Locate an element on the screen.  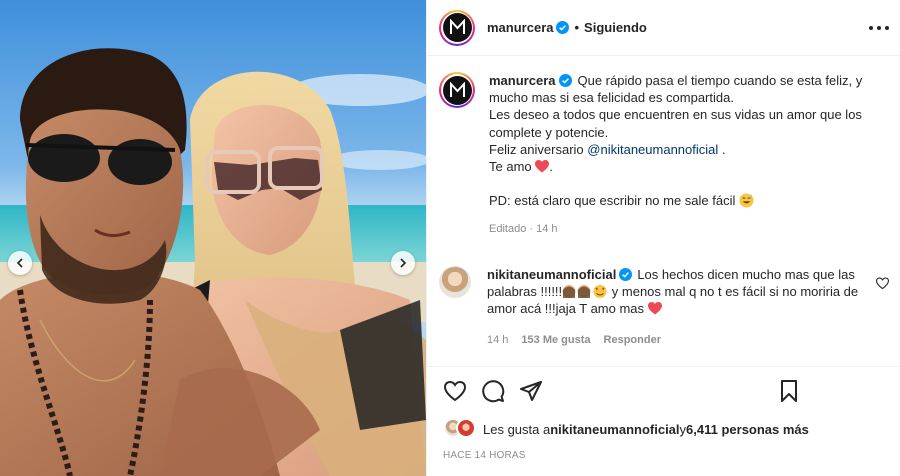
sweat-smile-emoji-icon is located at coordinates (746, 200).